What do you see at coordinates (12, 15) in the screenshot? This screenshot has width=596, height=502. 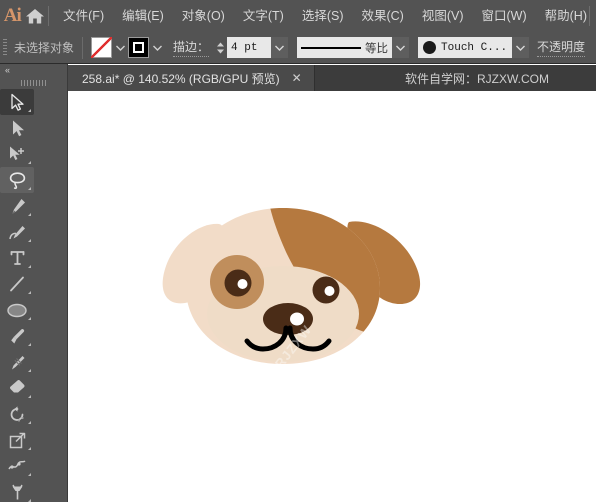 I see `app-logo: Ai` at bounding box center [12, 15].